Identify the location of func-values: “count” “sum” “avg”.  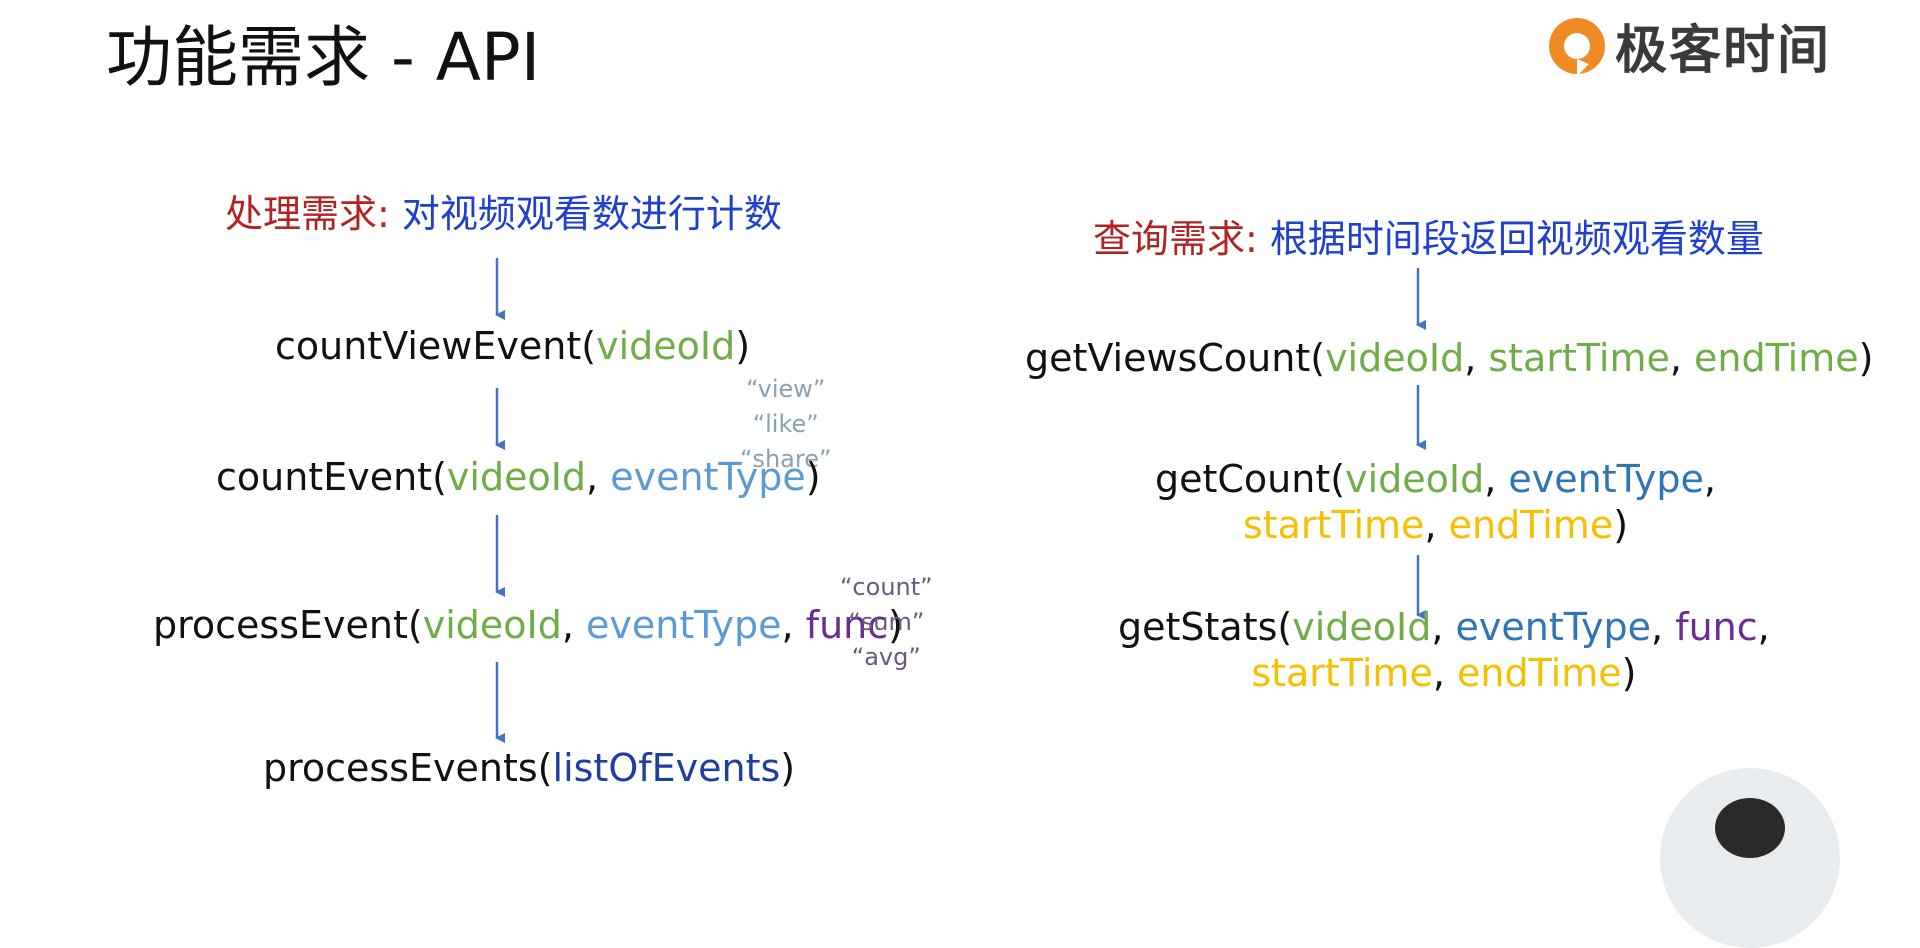
(886, 622).